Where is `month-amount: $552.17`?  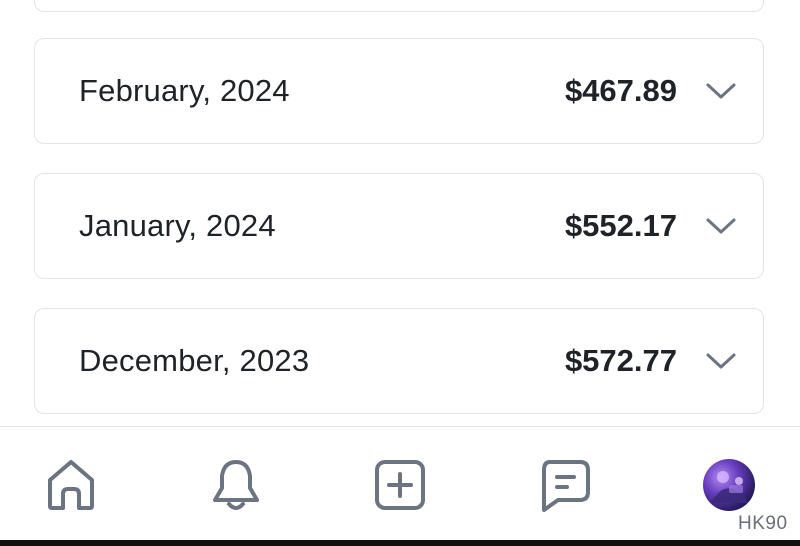
month-amount: $552.17 is located at coordinates (620, 225).